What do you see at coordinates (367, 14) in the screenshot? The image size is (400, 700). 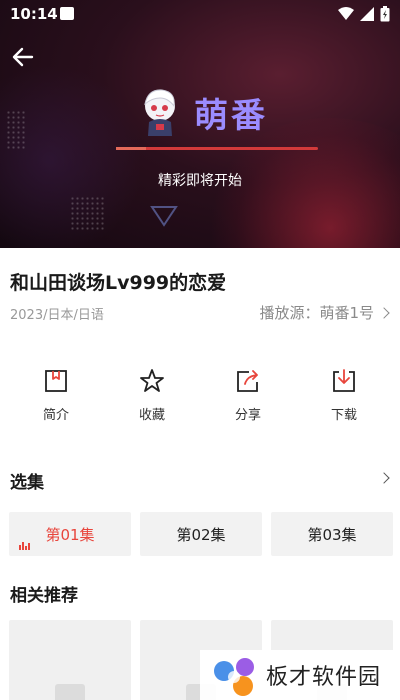 I see `signal-icon` at bounding box center [367, 14].